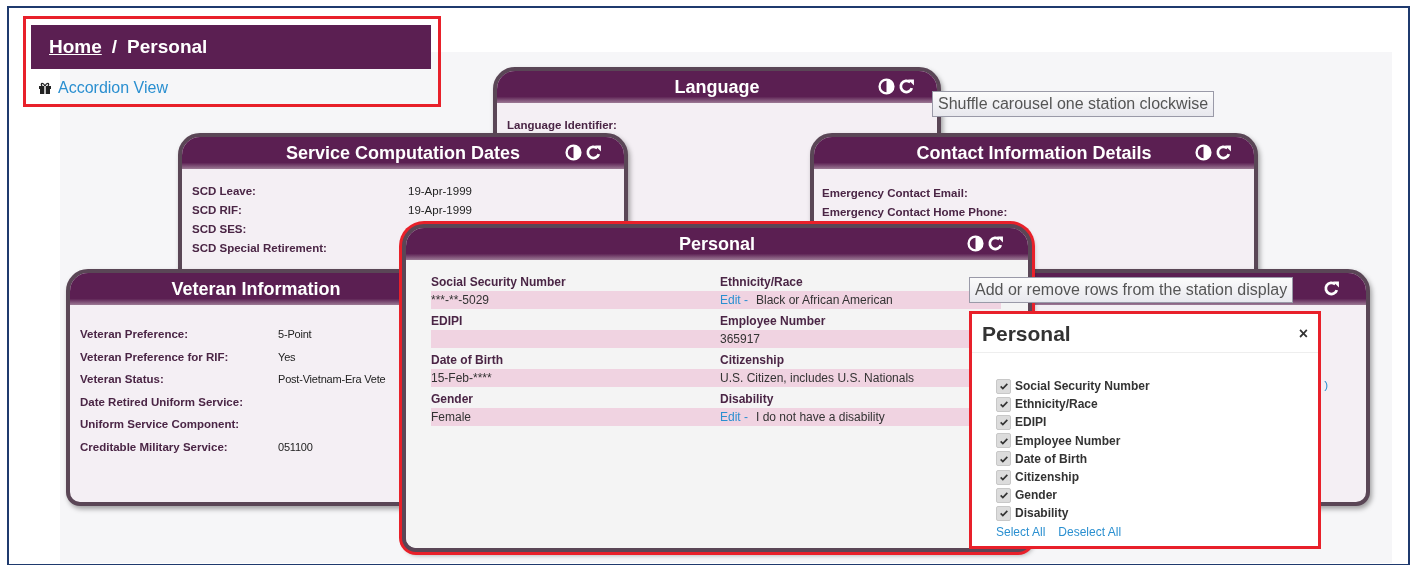  I want to click on close-button: ×, so click(1303, 334).